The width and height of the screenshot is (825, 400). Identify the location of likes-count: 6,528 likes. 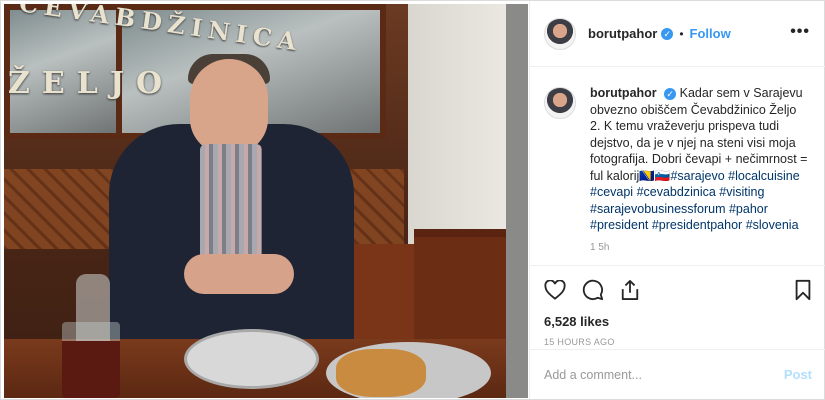
(678, 321).